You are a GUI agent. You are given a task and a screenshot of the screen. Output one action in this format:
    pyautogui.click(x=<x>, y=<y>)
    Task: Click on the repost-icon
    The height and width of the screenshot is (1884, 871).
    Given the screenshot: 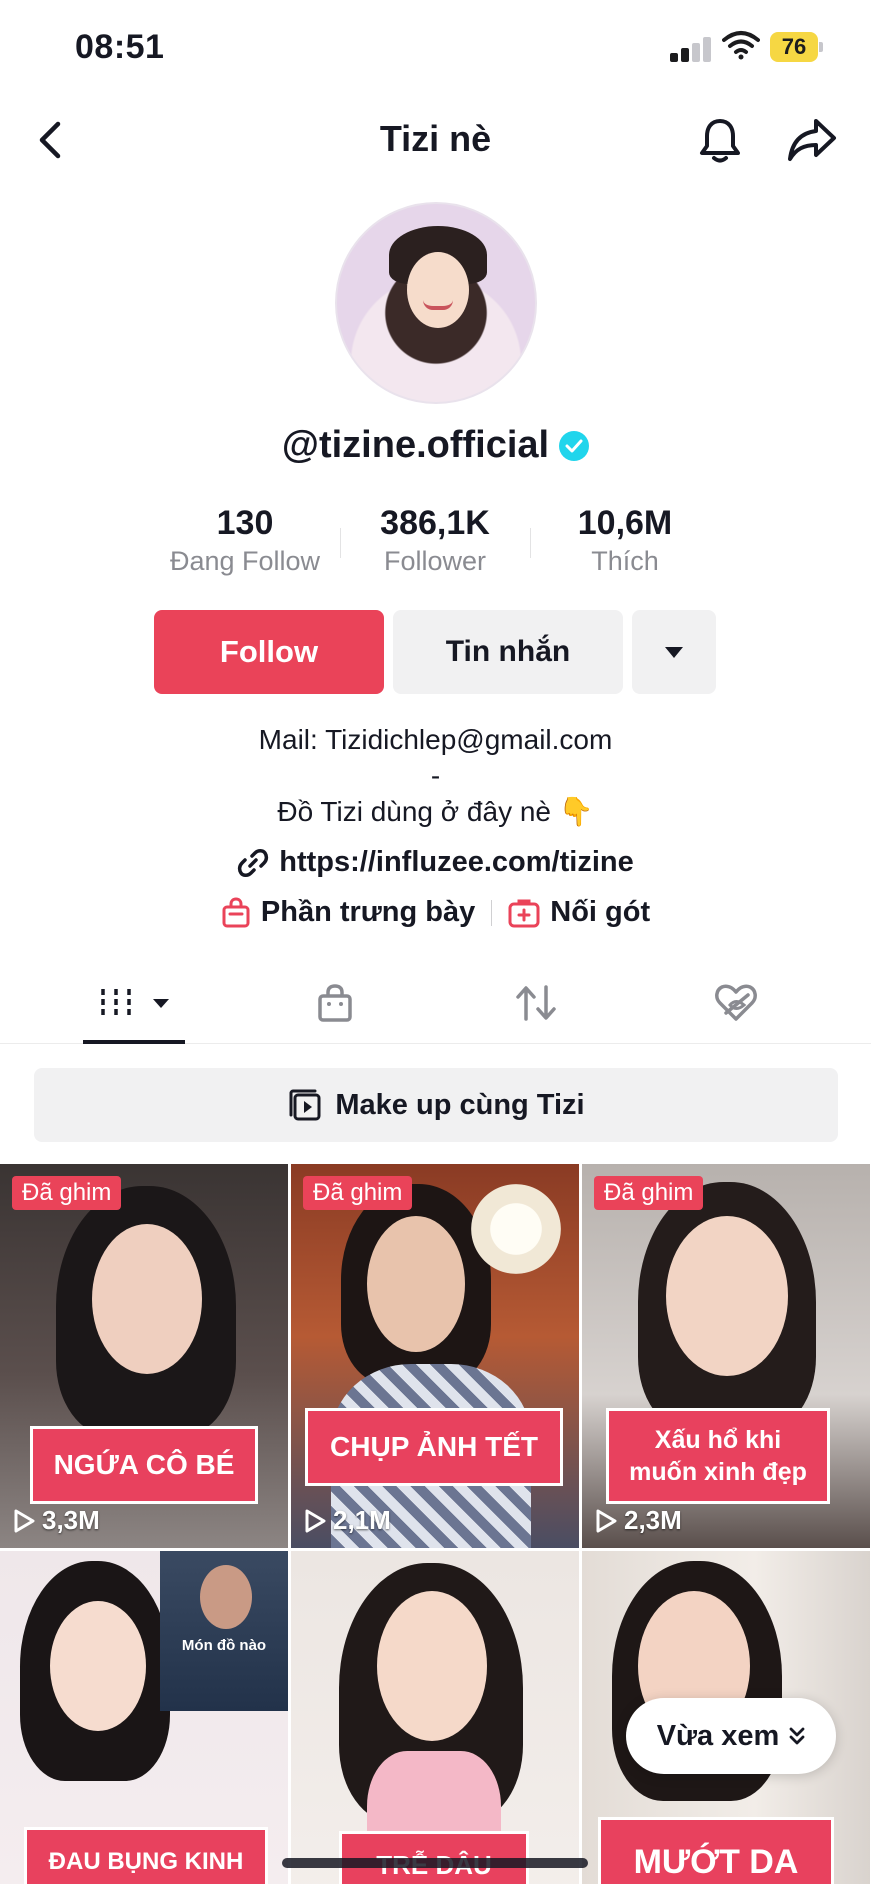 What is the action you would take?
    pyautogui.click(x=536, y=1003)
    